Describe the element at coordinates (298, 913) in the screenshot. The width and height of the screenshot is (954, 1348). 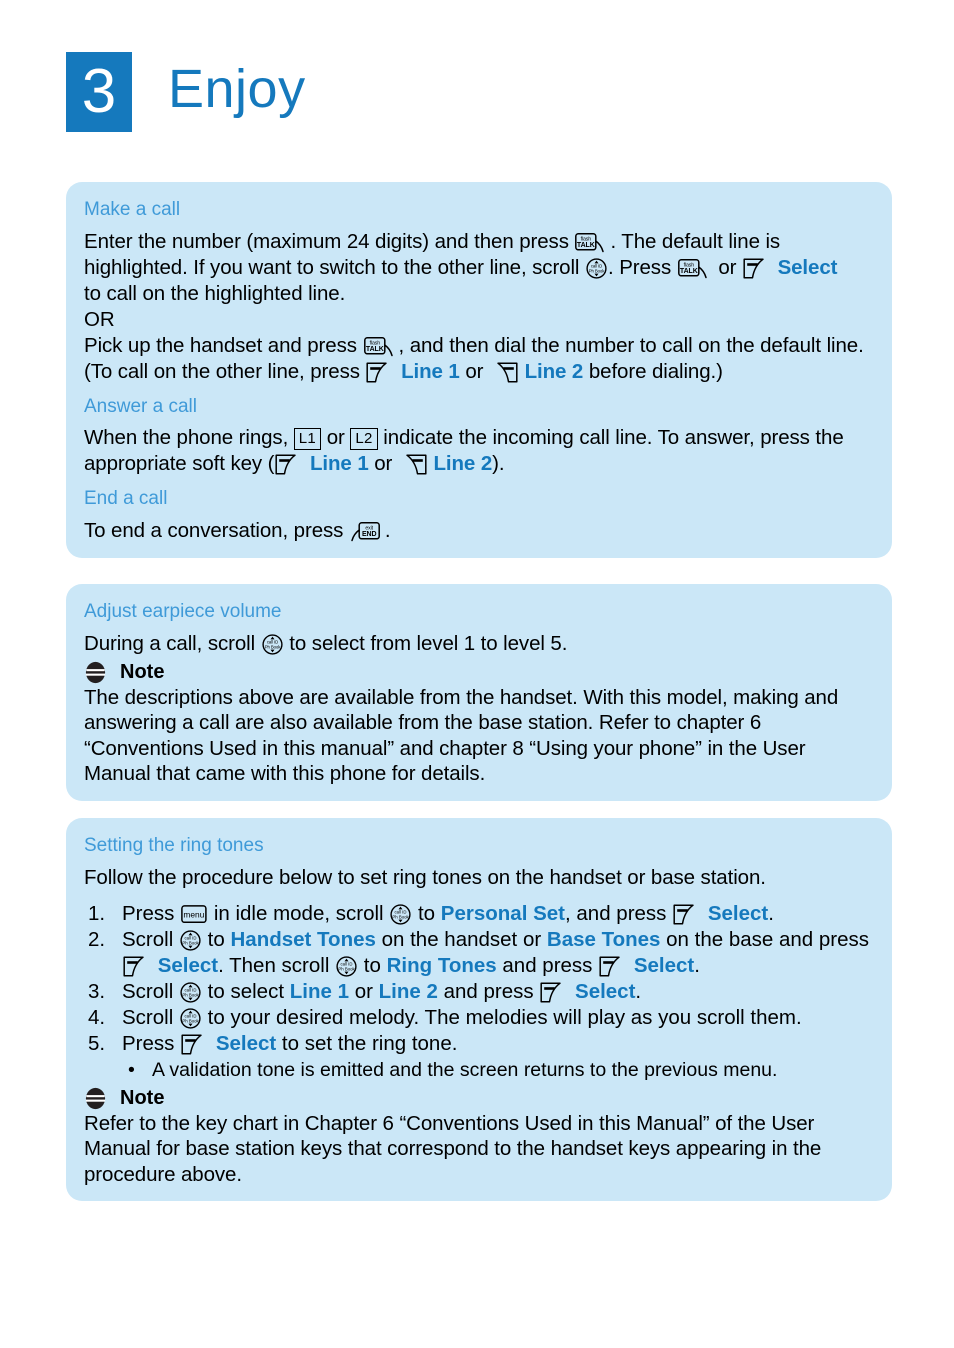
I see `step-1-text-2: in idle mode, scroll` at that location.